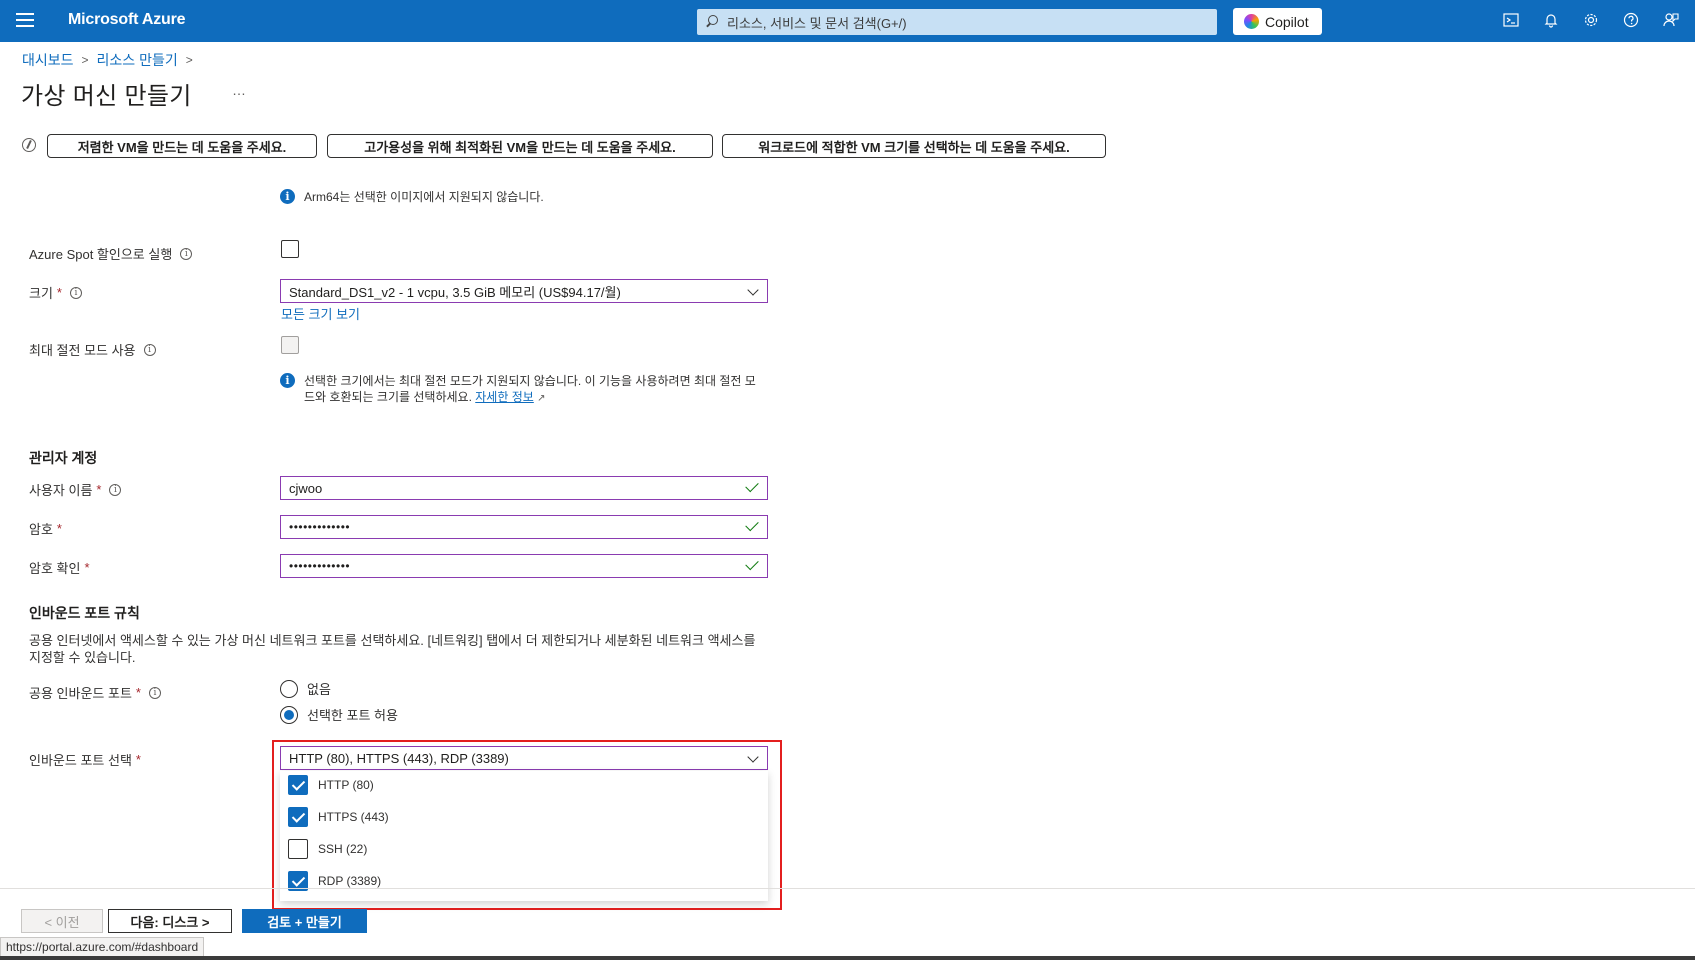 The height and width of the screenshot is (960, 1695). I want to click on breadcrumb: 대시보드 > 리소스 만들기 >, so click(111, 60).